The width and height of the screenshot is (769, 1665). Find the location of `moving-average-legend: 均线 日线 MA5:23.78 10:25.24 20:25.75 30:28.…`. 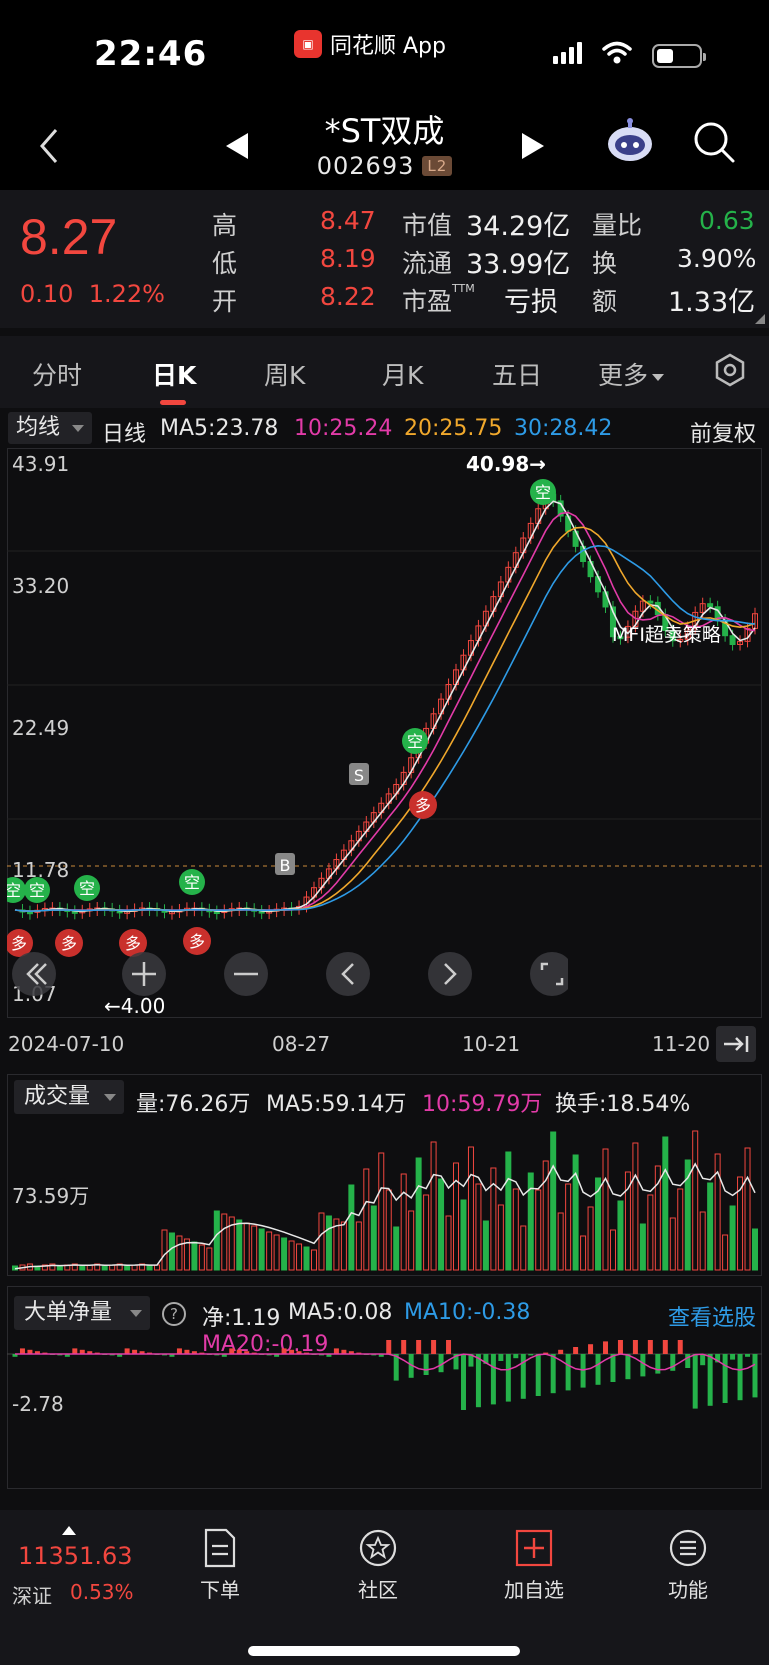

moving-average-legend: 均线 日线 MA5:23.78 10:25.24 20:25.75 30:28.… is located at coordinates (384, 428).